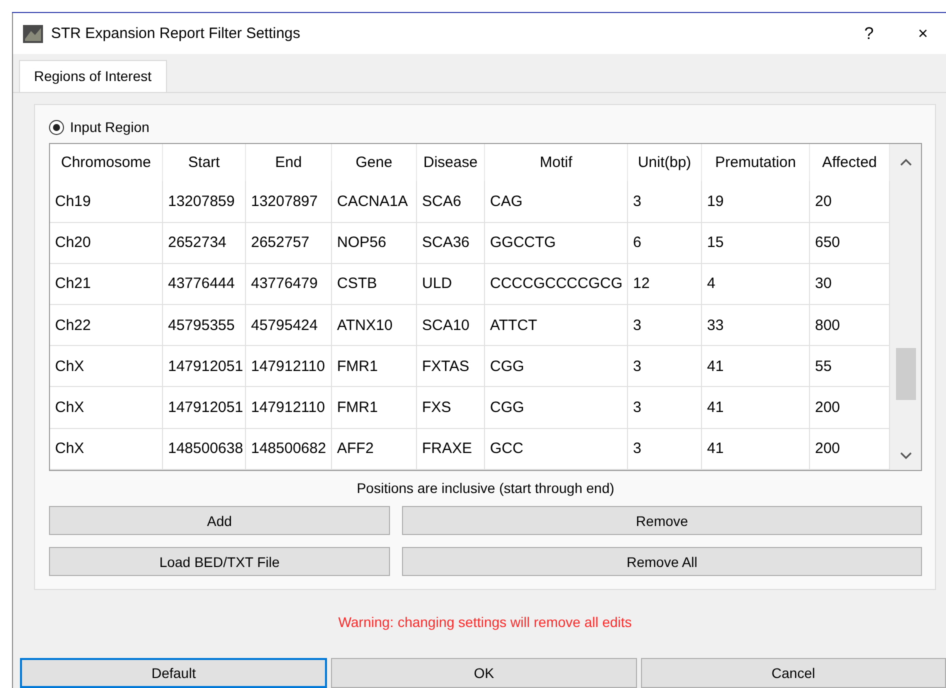  Describe the element at coordinates (756, 243) in the screenshot. I see `table-cell: 15` at that location.